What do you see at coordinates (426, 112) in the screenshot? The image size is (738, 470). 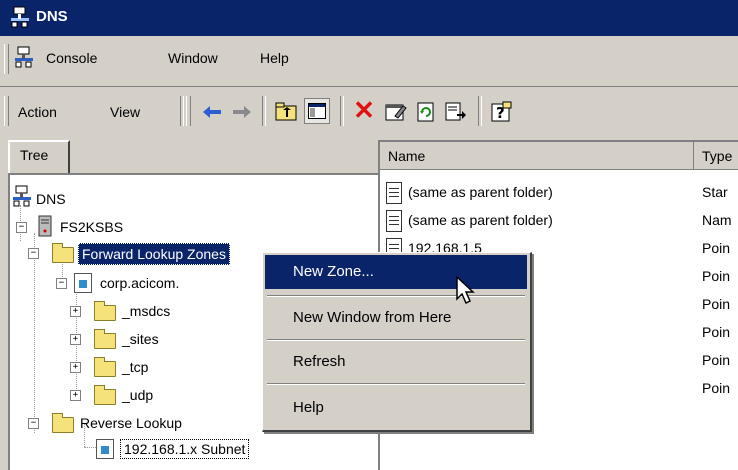 I see `refresh-icon` at bounding box center [426, 112].